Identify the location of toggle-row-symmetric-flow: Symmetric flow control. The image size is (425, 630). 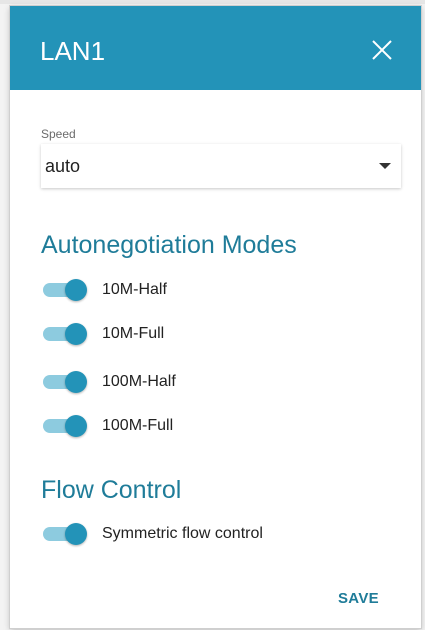
(213, 534).